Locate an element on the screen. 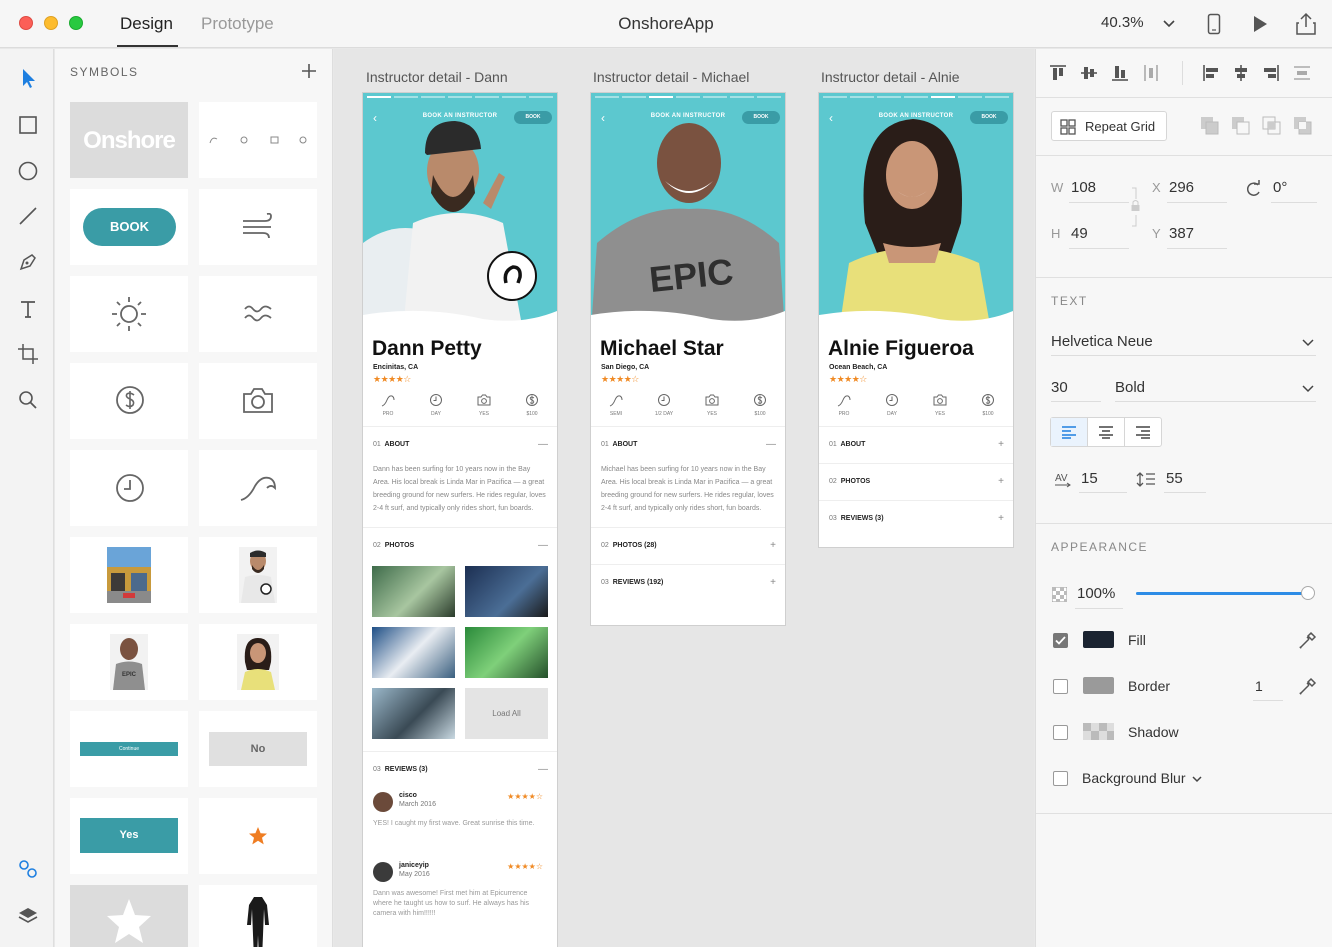 The height and width of the screenshot is (947, 1332). text-align-center-button is located at coordinates (1106, 432).